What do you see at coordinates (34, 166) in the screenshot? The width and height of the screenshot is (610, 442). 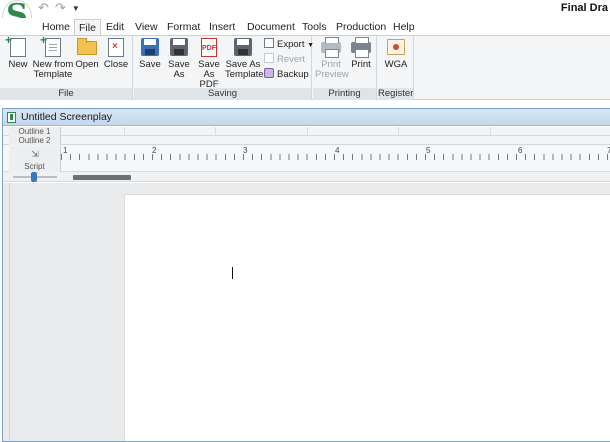 I see `current-element-label: Script` at bounding box center [34, 166].